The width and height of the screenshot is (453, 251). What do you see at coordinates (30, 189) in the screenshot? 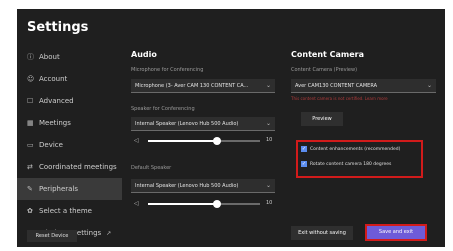
I see `peripherals-icon: ✎` at bounding box center [30, 189].